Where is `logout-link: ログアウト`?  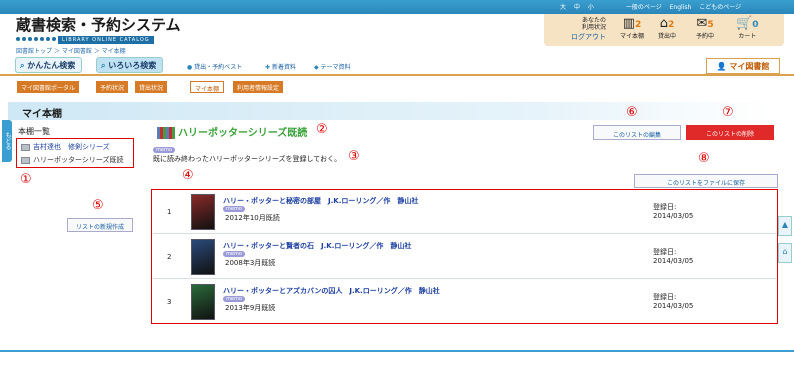
logout-link: ログアウト is located at coordinates (578, 37).